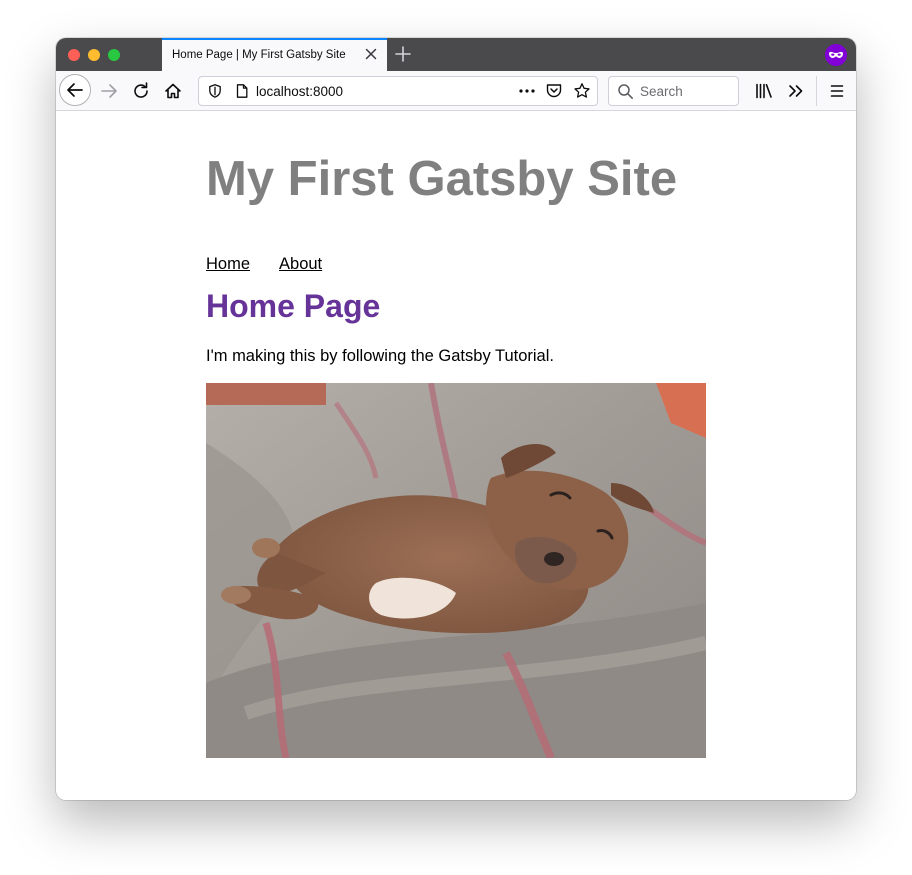  I want to click on arrow-left-icon, so click(75, 90).